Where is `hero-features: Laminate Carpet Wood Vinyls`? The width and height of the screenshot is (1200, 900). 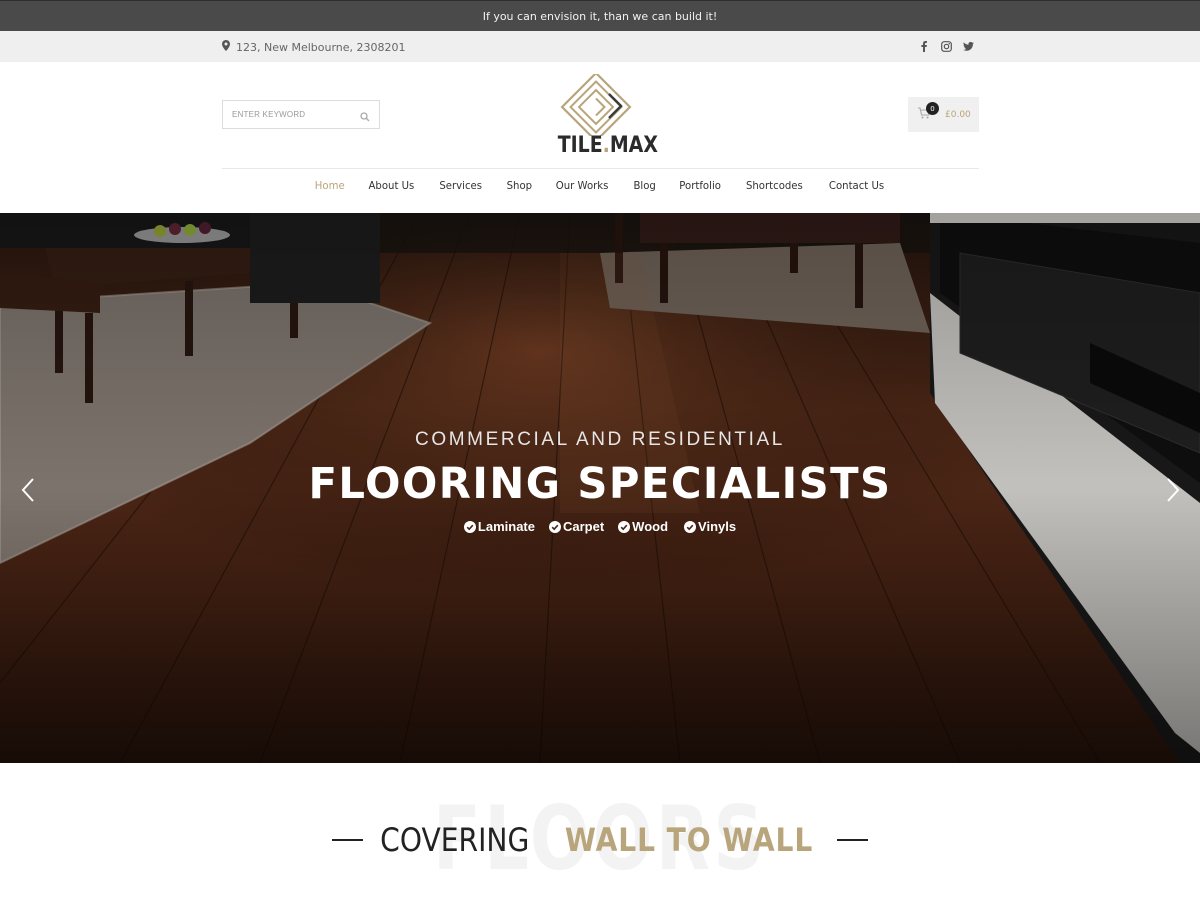 hero-features: Laminate Carpet Wood Vinyls is located at coordinates (600, 526).